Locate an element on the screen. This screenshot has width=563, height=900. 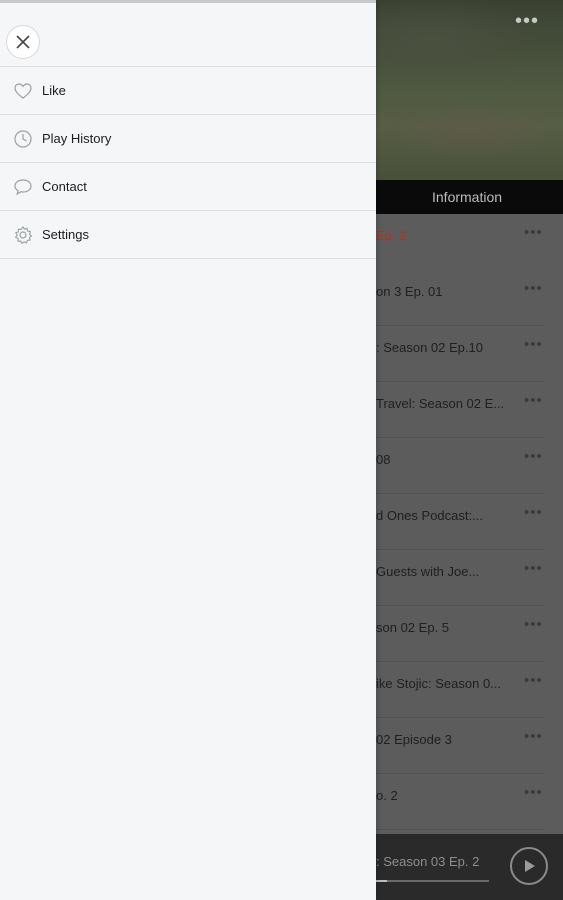
menu-item-contact: Contact is located at coordinates (188, 186).